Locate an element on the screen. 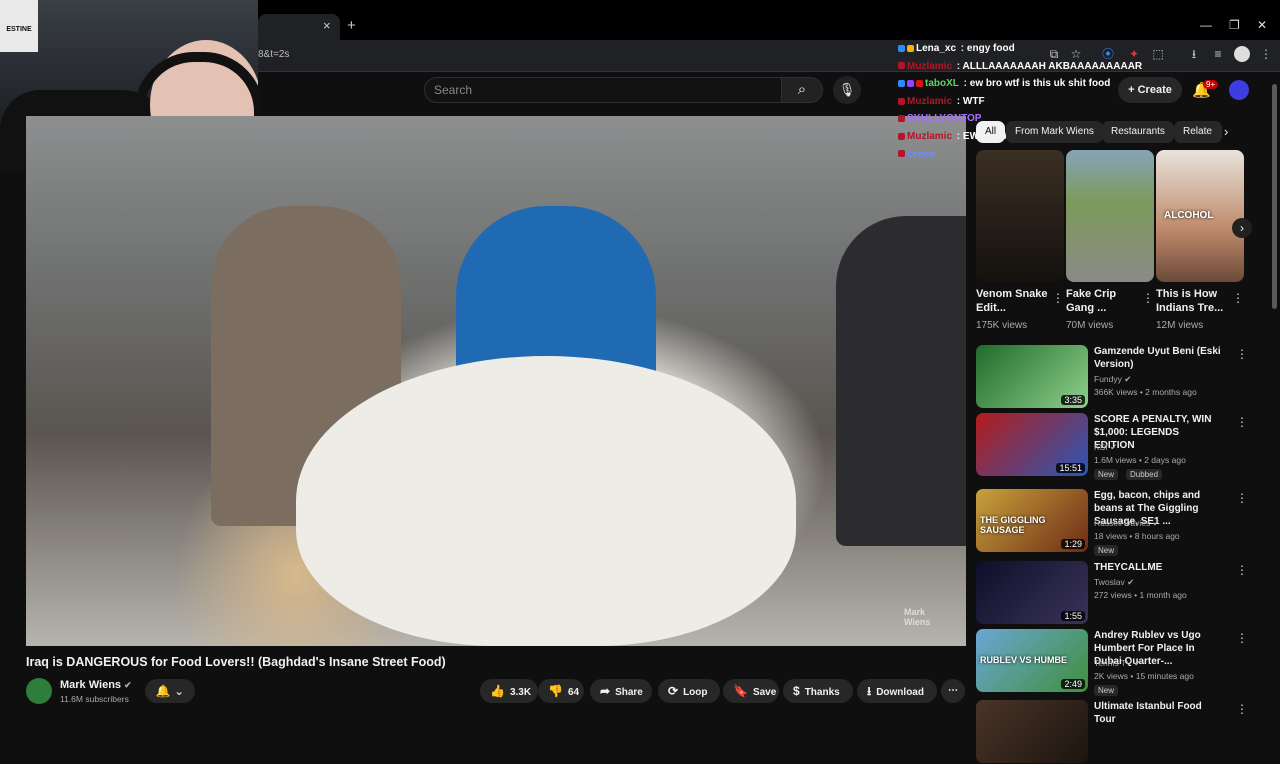 The image size is (1280, 764). subscription-bell-button: 🔔 ⌄ is located at coordinates (170, 691).